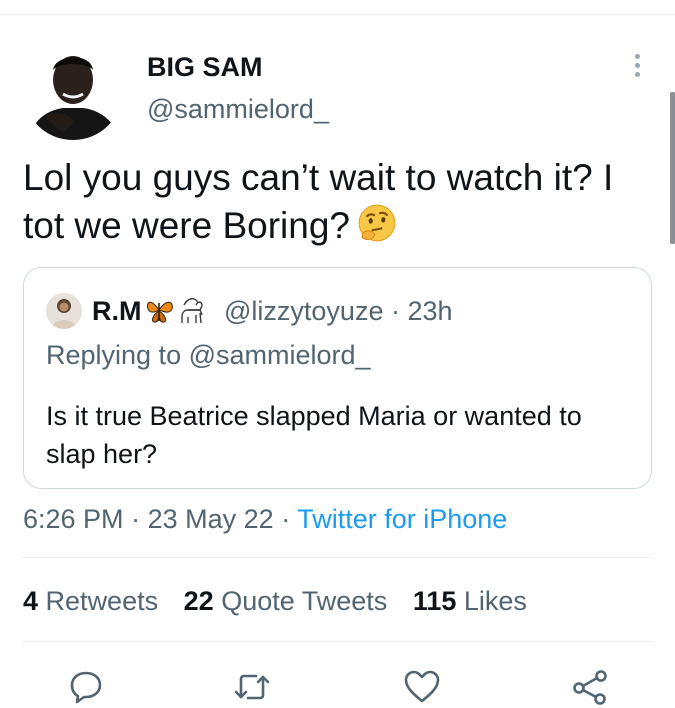 This screenshot has width=675, height=708. Describe the element at coordinates (304, 601) in the screenshot. I see `quote-tweets-label: Quote Tweets` at that location.